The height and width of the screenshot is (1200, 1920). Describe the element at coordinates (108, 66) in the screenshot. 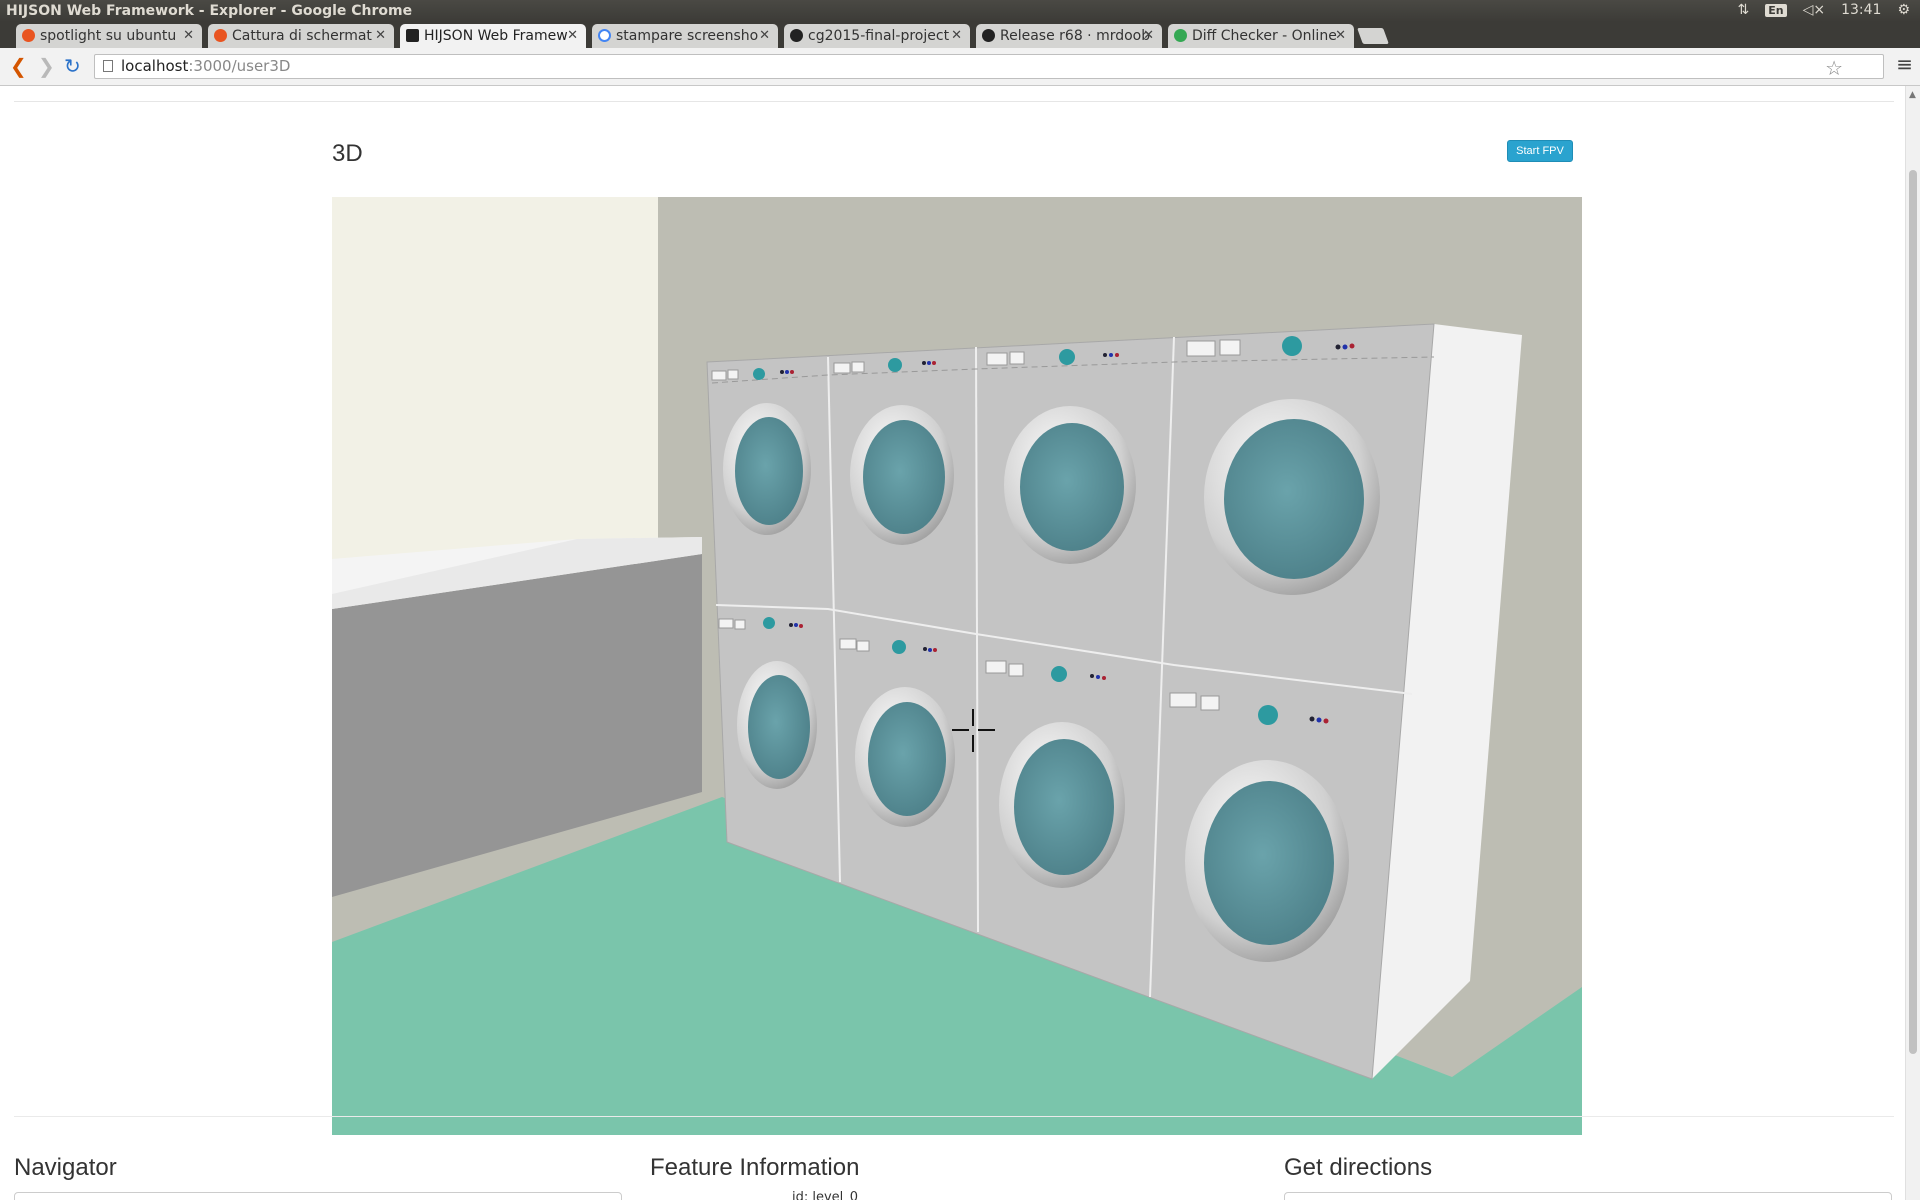

I see `page-icon` at that location.